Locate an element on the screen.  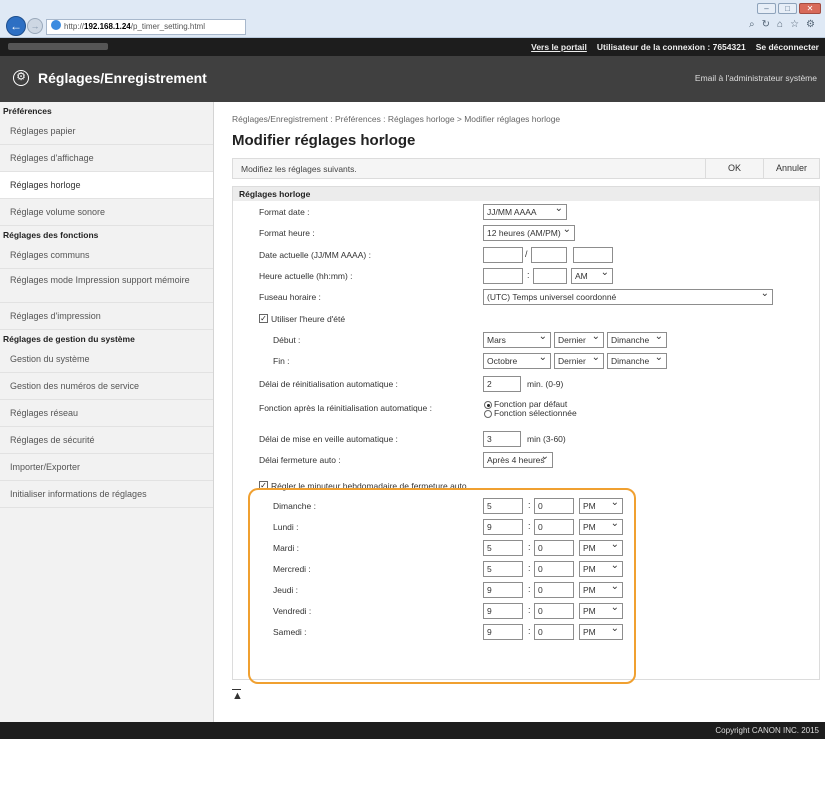
browser-icons: ⌕ ↻ ⌂ ☆ ⚙ is located at coordinates (782, 24).